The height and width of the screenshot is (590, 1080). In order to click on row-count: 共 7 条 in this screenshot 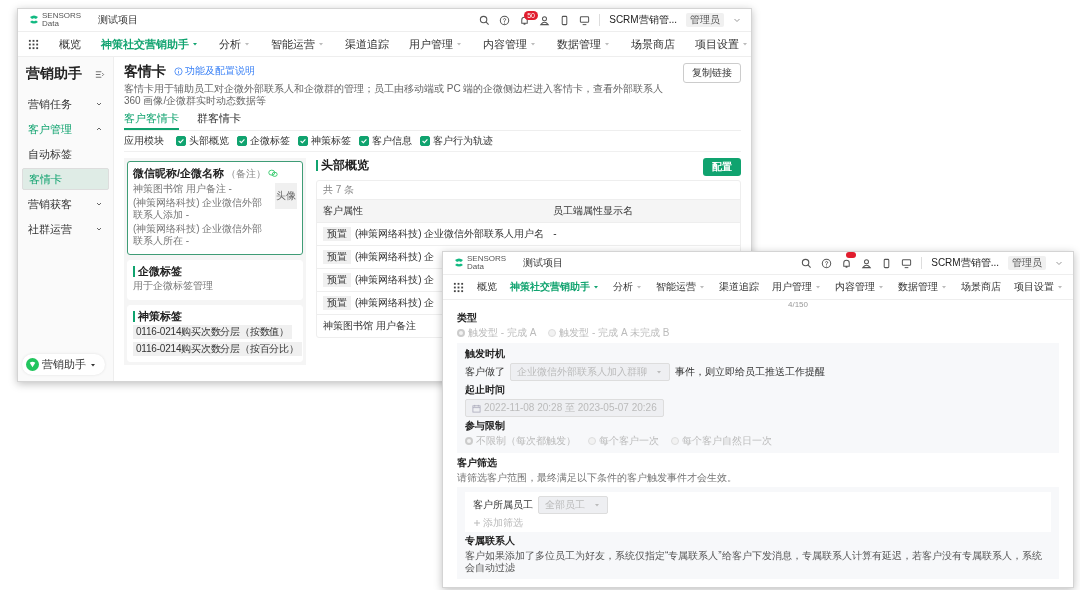, I will do `click(339, 189)`.